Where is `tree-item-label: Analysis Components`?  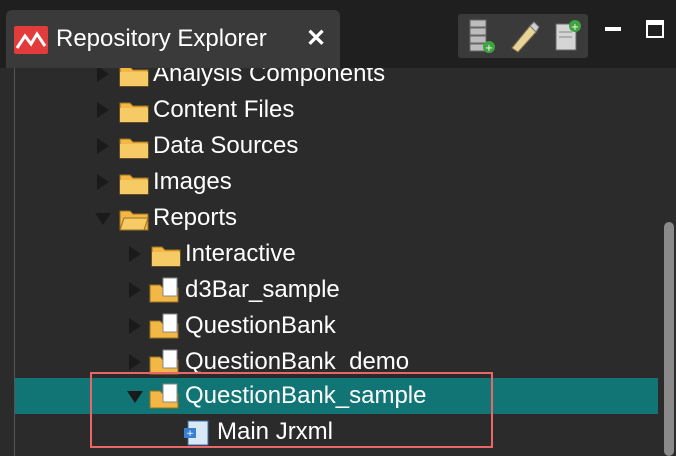
tree-item-label: Analysis Components is located at coordinates (269, 77).